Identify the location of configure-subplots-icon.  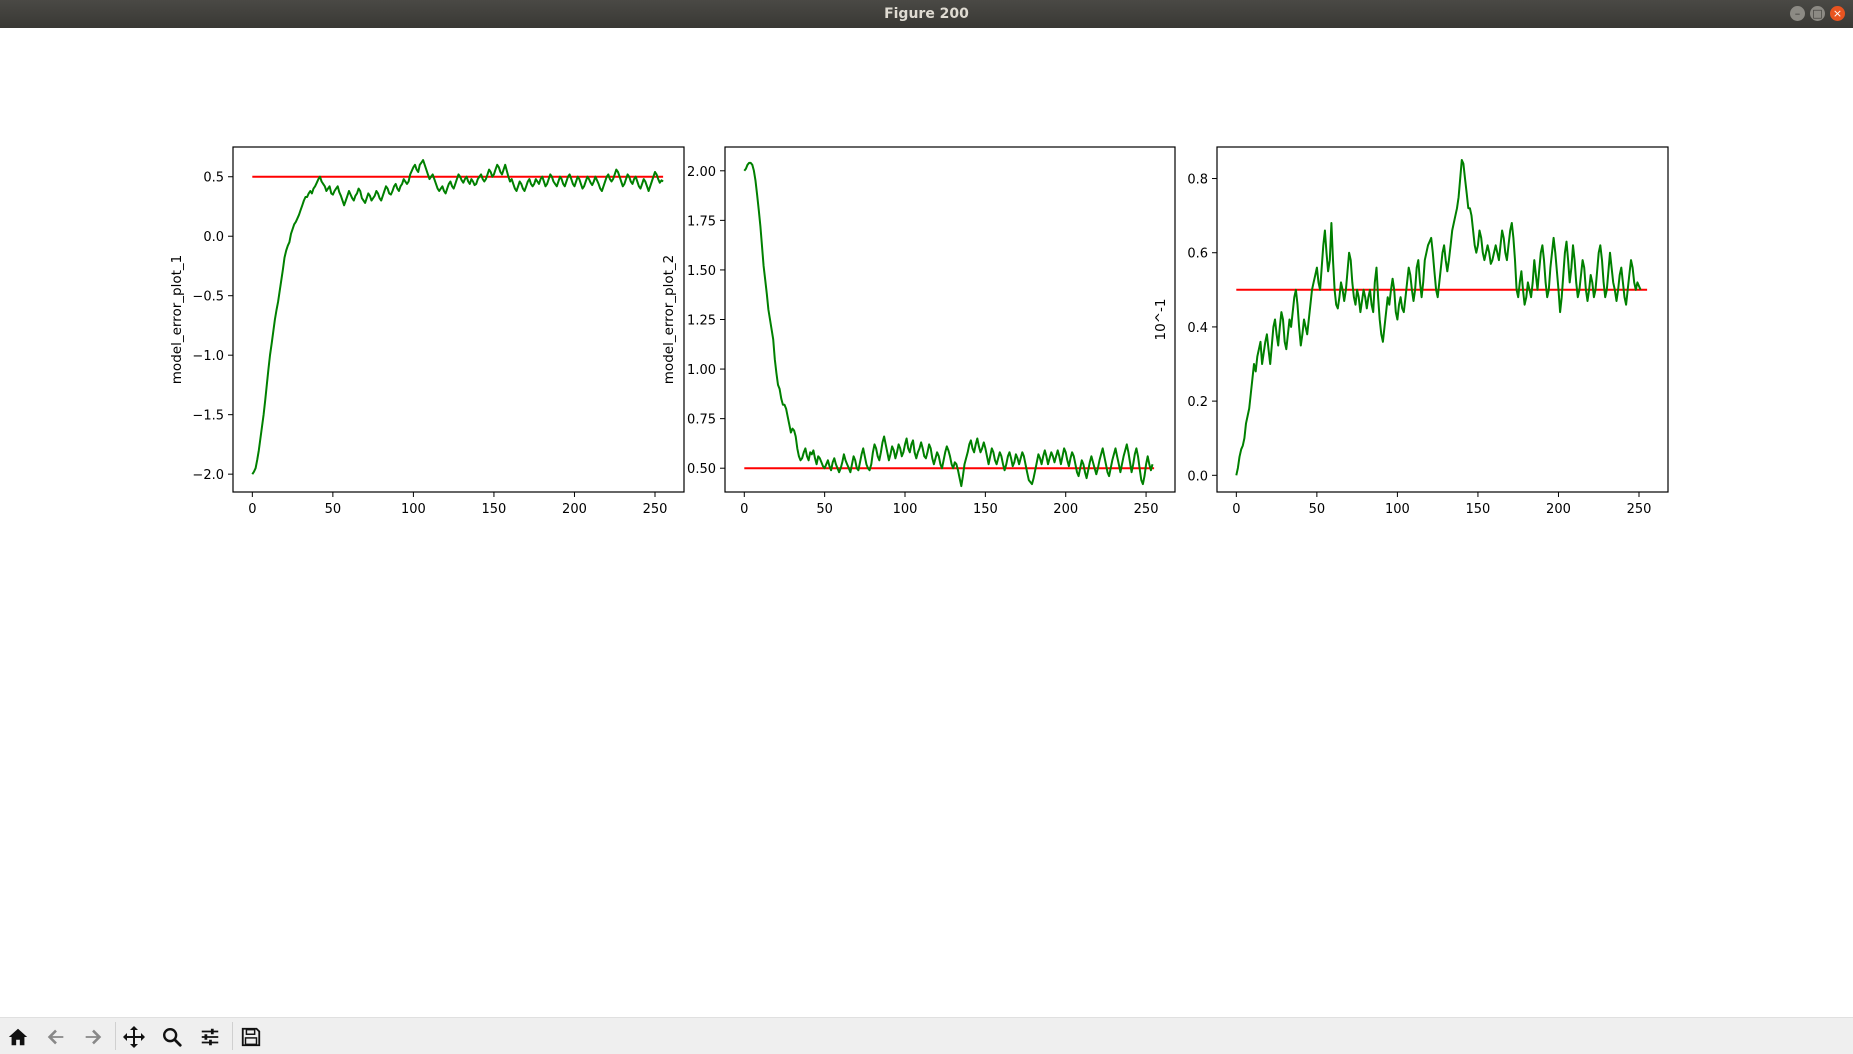
(210, 1037).